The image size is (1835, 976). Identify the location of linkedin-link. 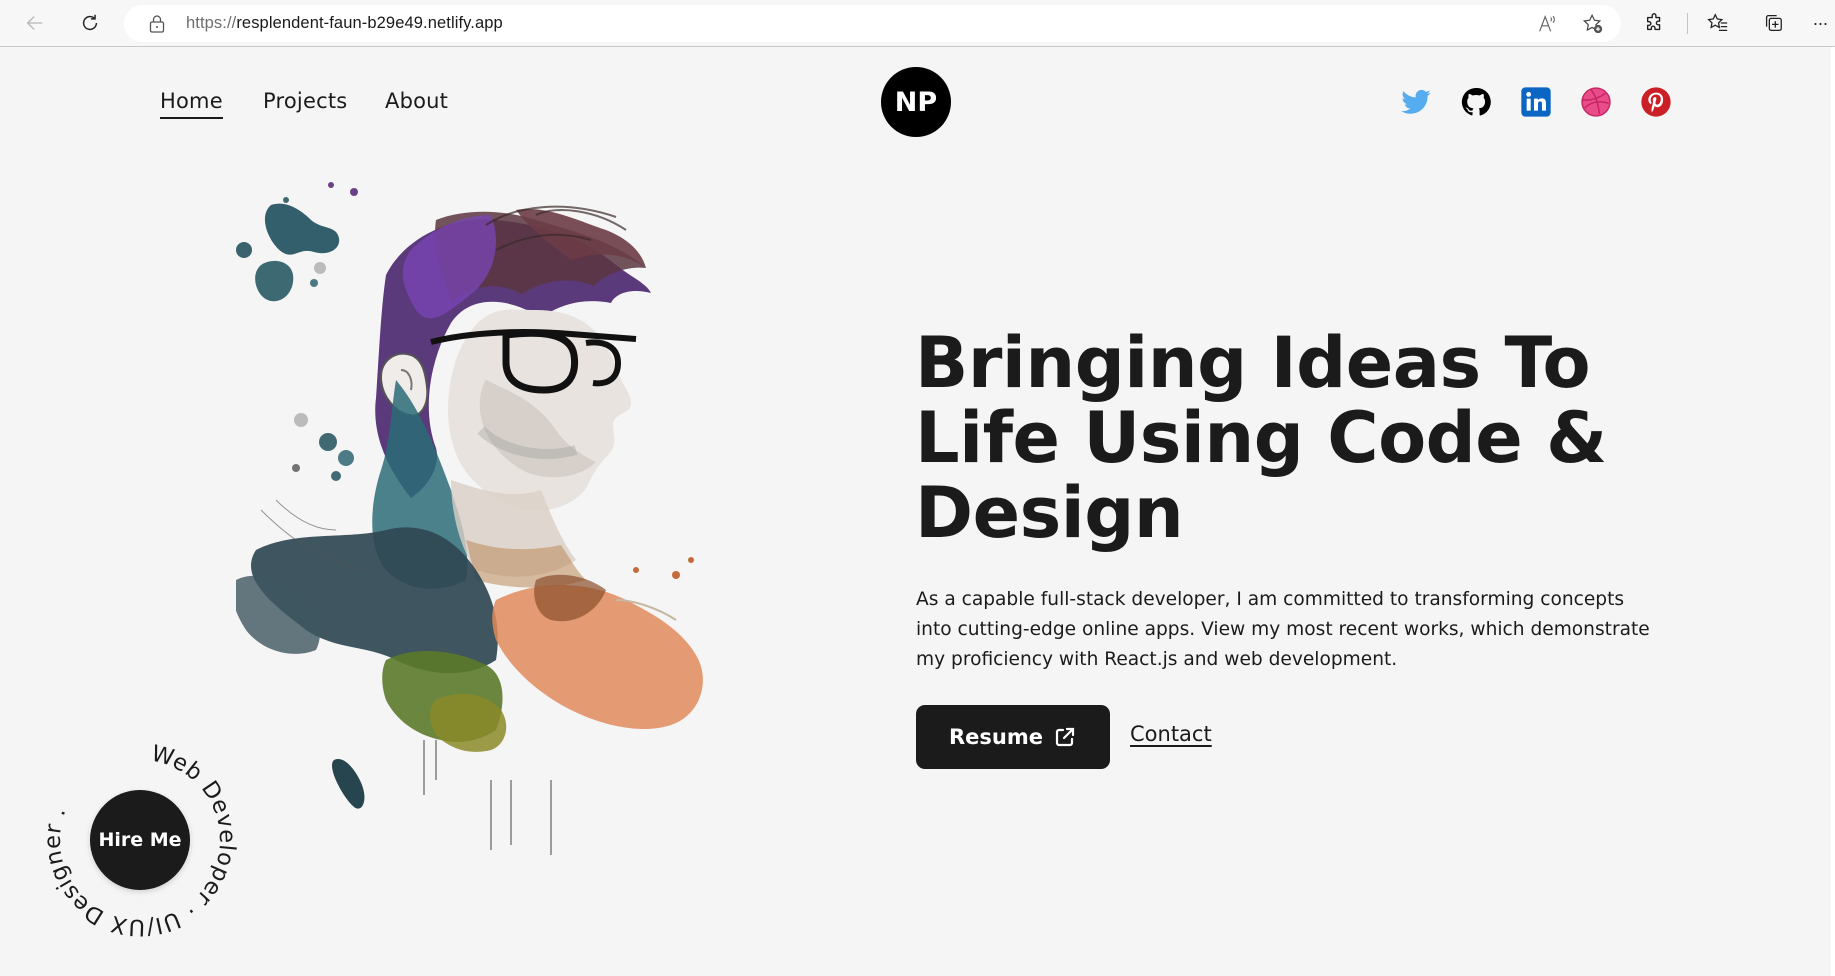
(1536, 102).